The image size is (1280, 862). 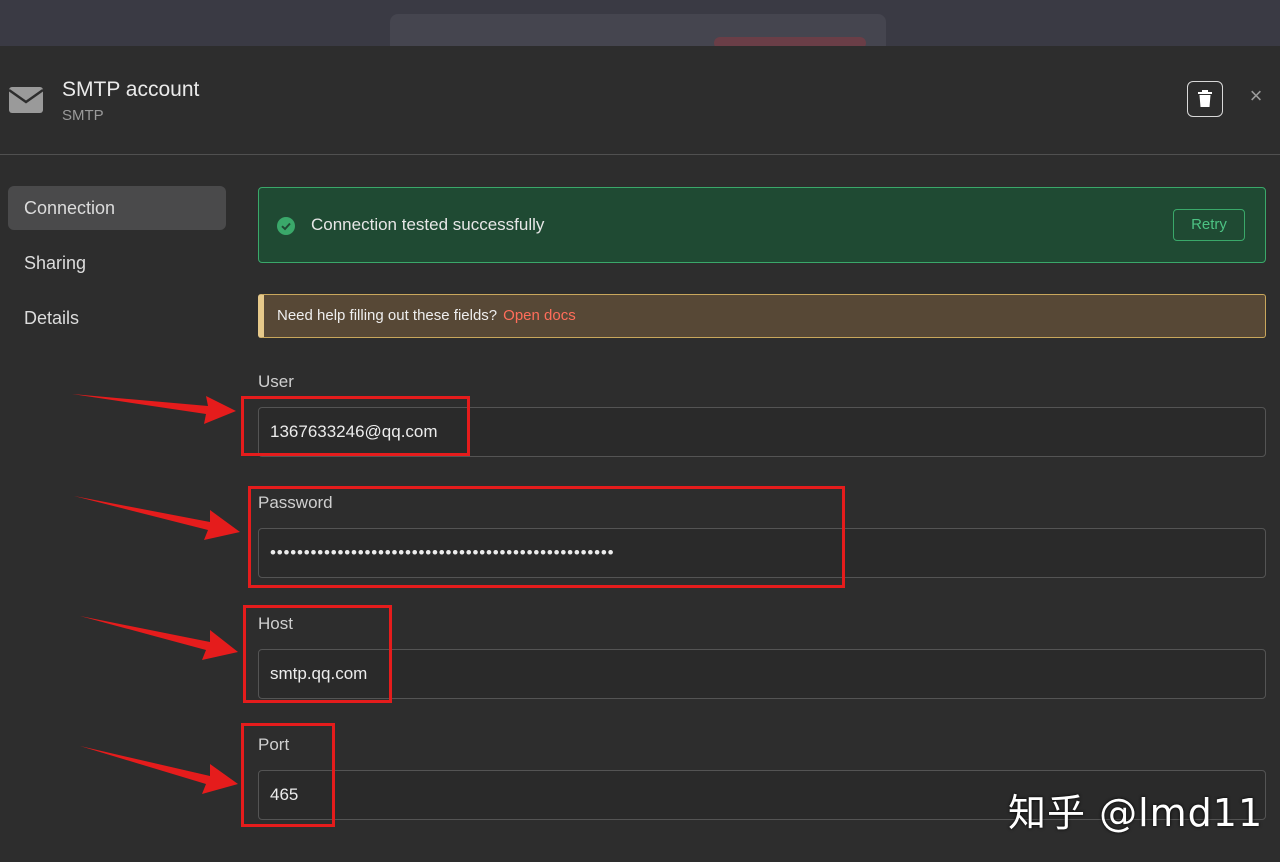 What do you see at coordinates (1256, 96) in the screenshot?
I see `close-icon: ×` at bounding box center [1256, 96].